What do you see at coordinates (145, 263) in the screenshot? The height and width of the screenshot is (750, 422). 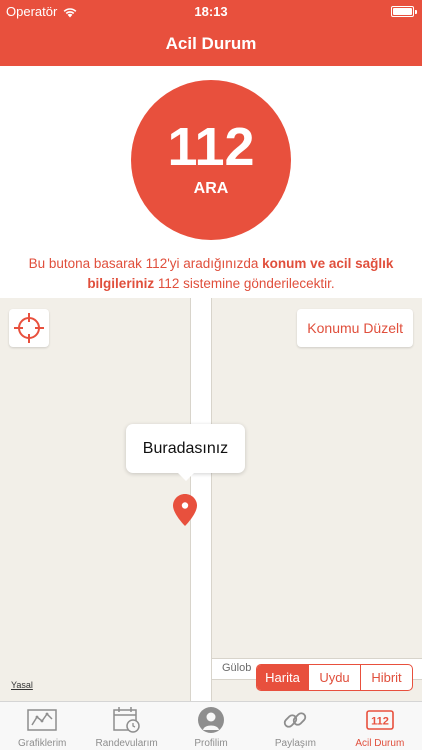 I see `info-text-part1: Bu butona basarak 112'yi aradığınızda` at bounding box center [145, 263].